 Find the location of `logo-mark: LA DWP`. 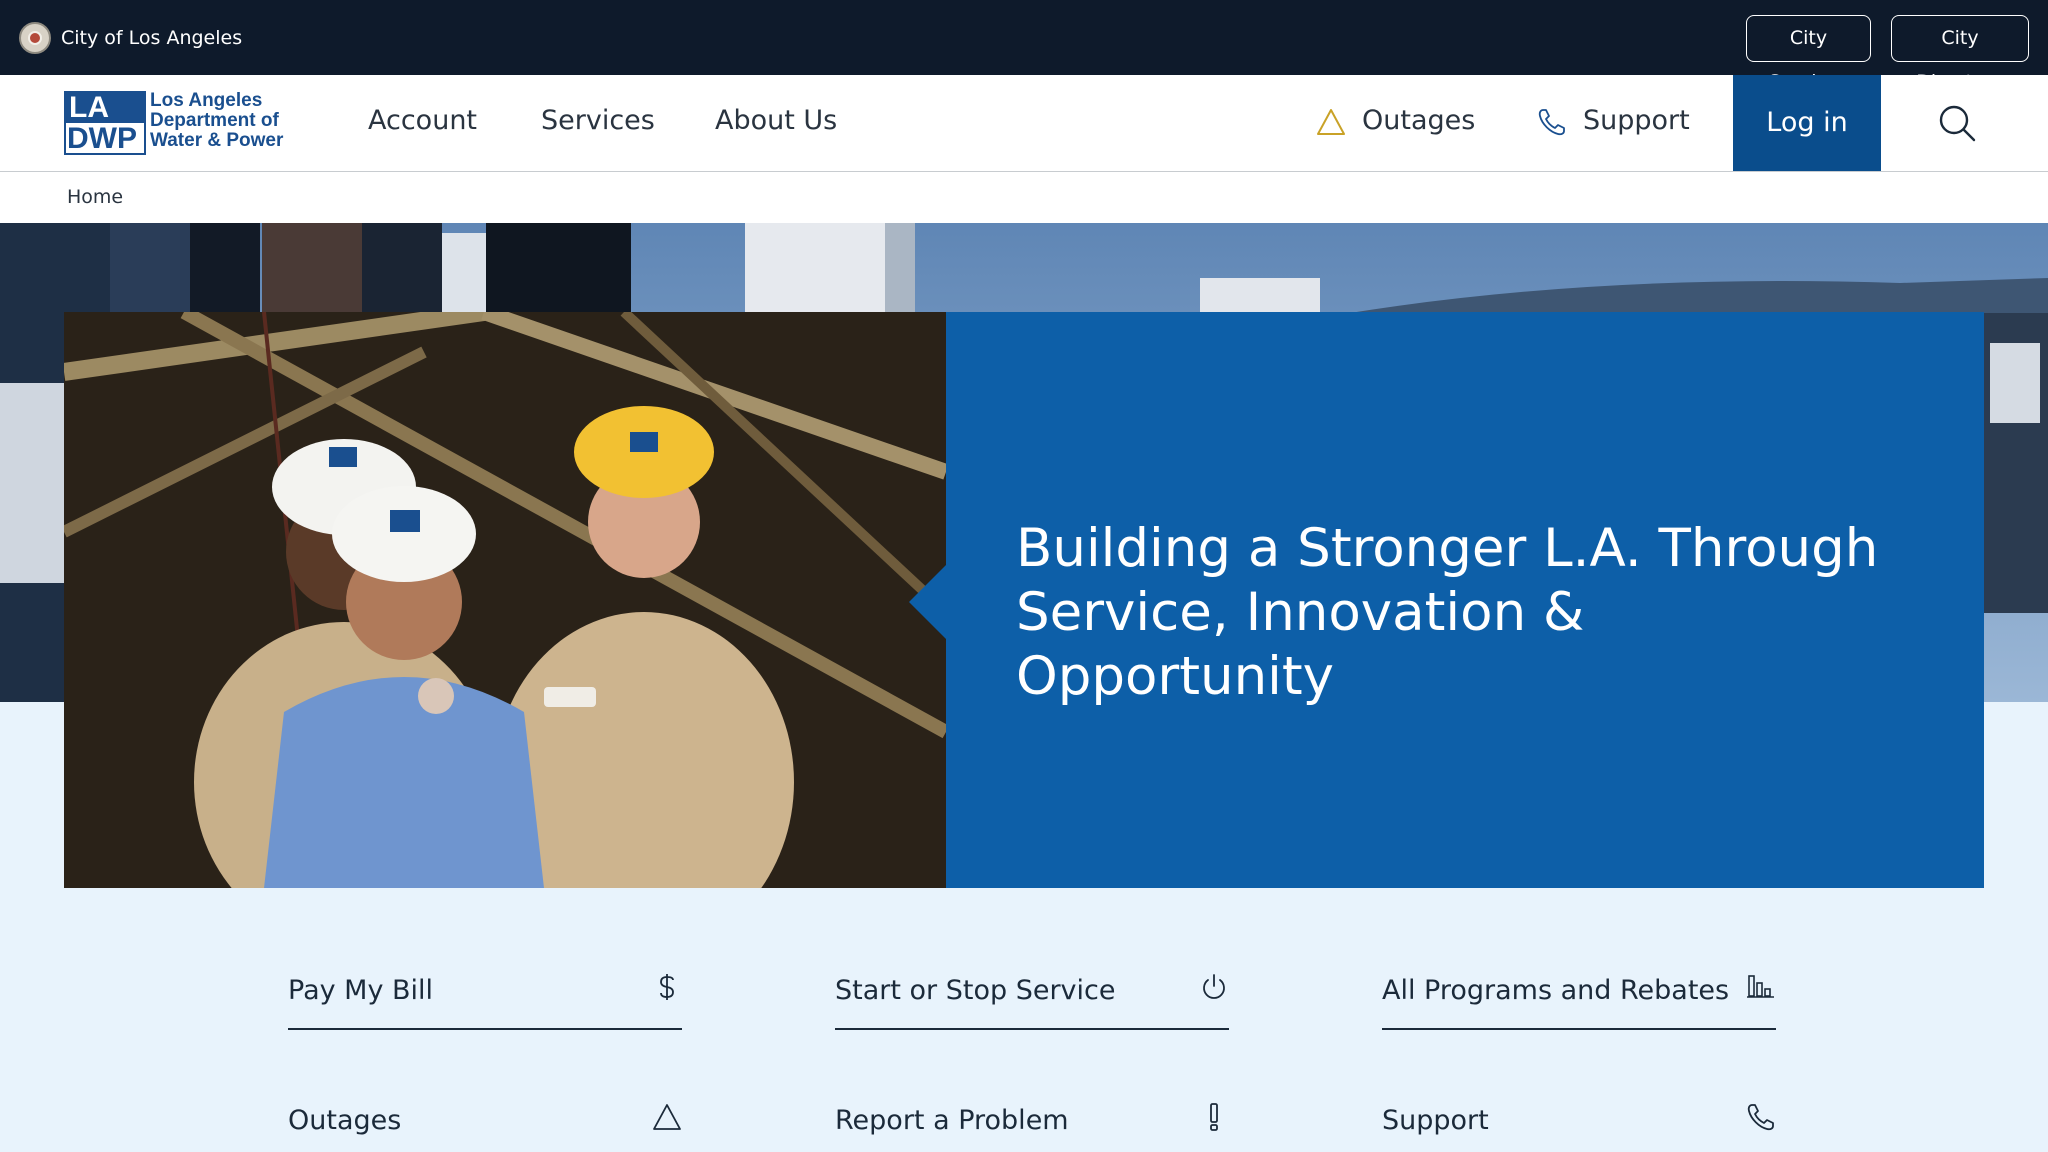

logo-mark: LA DWP is located at coordinates (105, 123).